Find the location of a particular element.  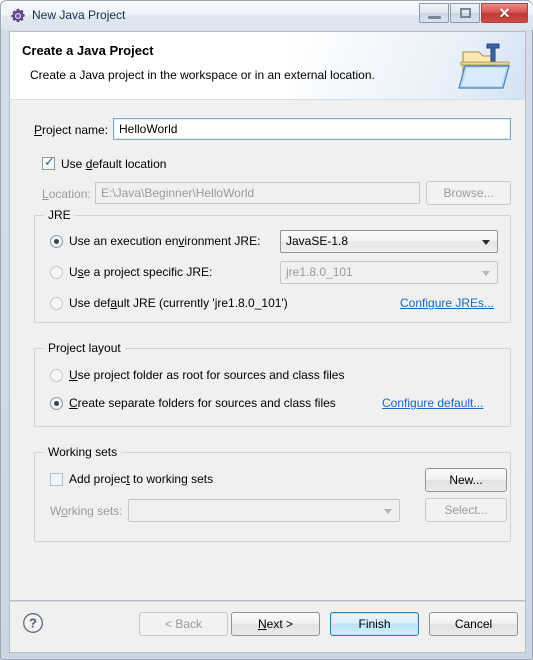

working-sets-combobox is located at coordinates (264, 510).